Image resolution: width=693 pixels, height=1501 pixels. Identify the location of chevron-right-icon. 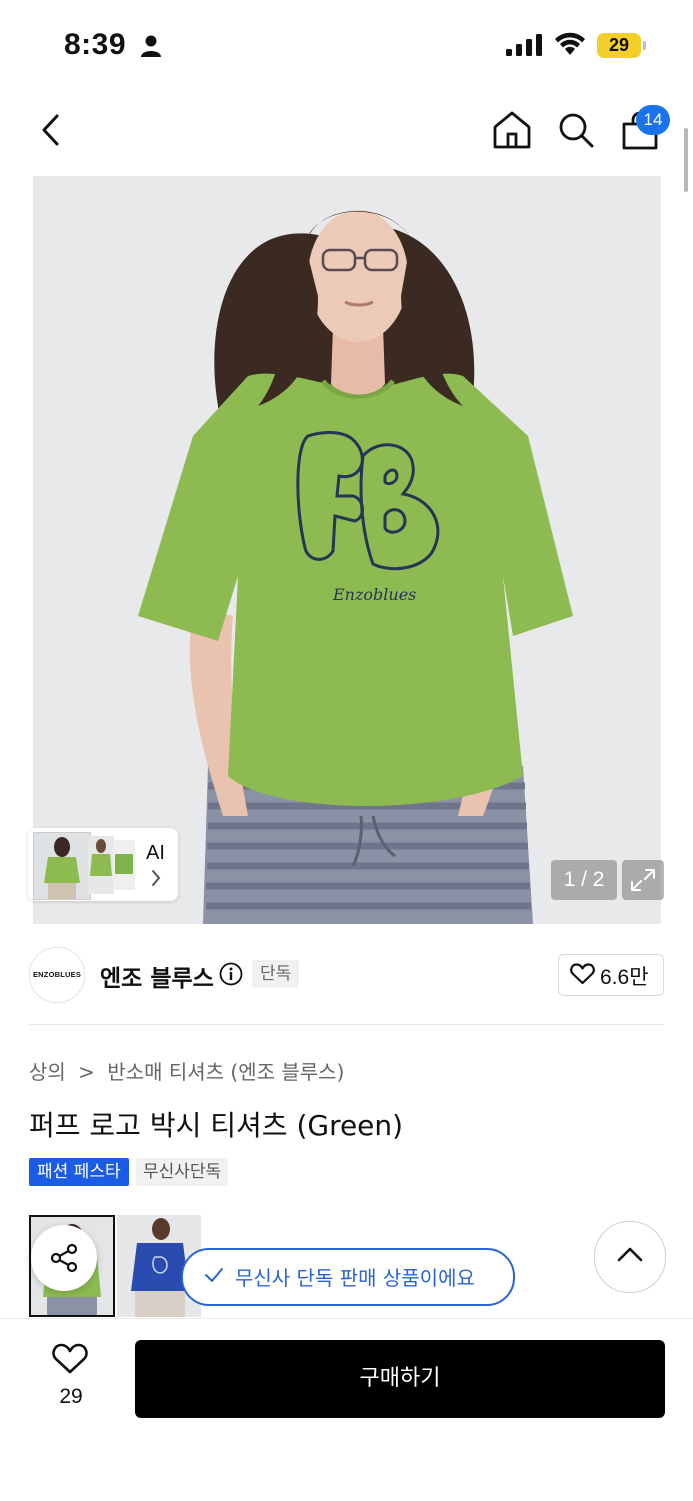
(156, 878).